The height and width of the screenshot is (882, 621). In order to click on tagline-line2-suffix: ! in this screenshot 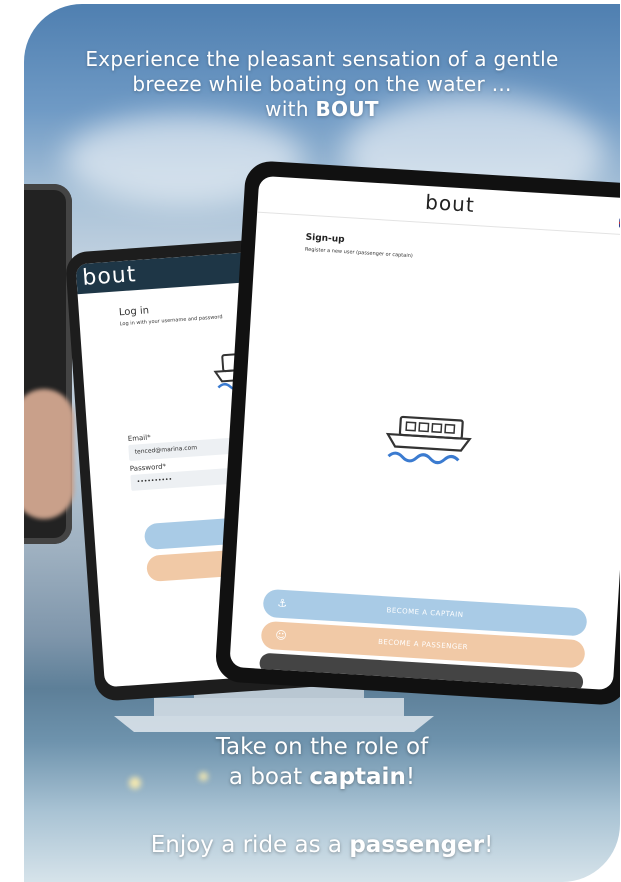, I will do `click(410, 777)`.